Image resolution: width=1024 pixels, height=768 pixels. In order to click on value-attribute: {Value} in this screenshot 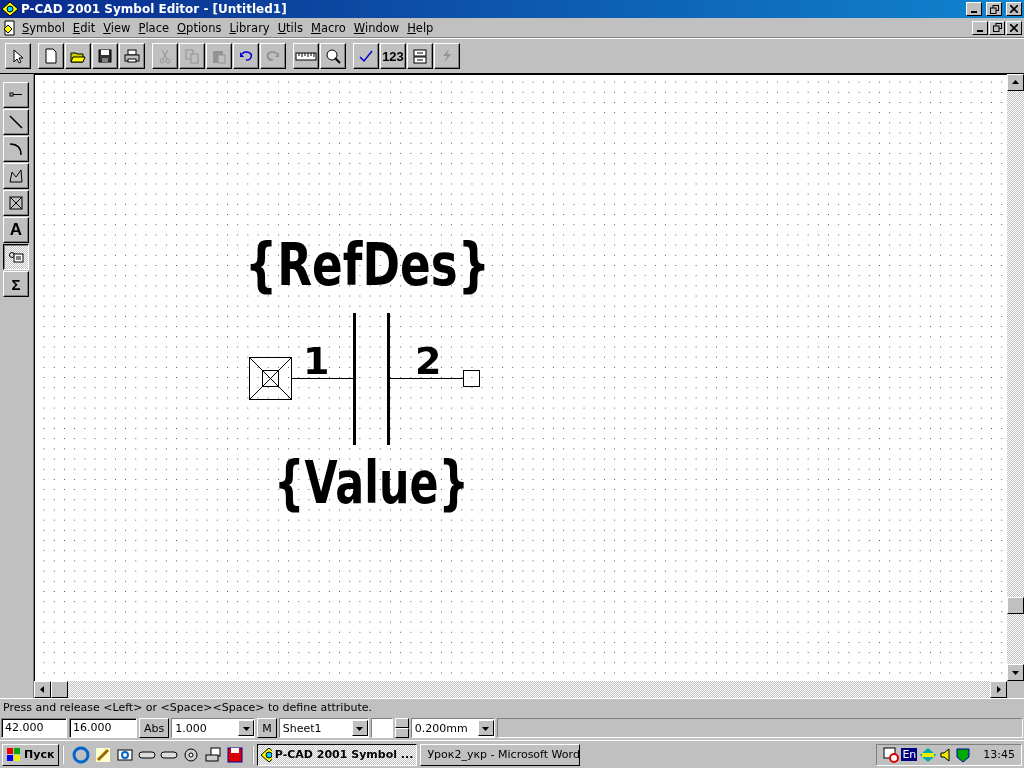, I will do `click(406, 483)`.